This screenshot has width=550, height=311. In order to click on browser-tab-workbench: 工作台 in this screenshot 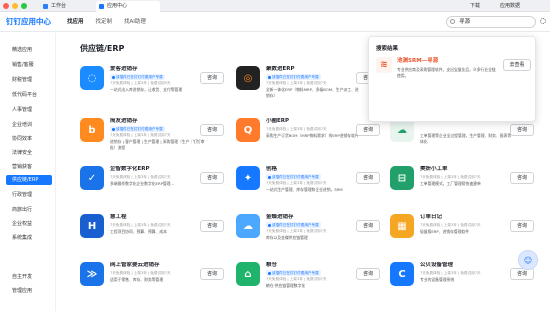, I will do `click(66, 6)`.